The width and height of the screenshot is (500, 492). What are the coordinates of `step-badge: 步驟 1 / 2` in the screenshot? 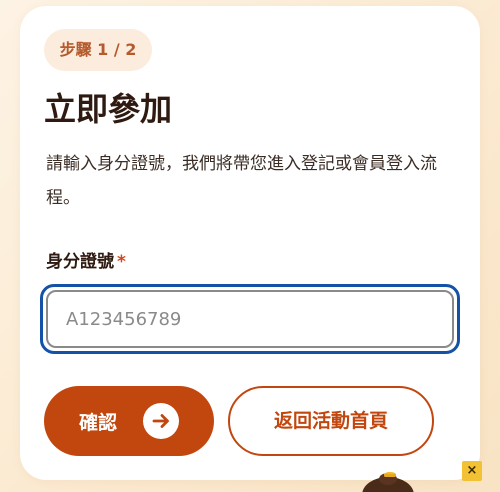 It's located at (98, 50).